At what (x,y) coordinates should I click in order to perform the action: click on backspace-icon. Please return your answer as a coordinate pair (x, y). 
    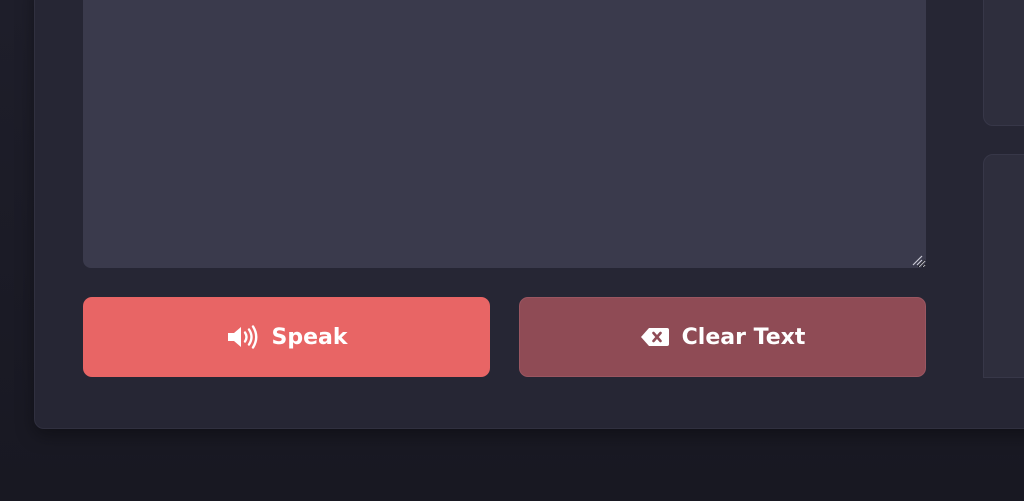
    Looking at the image, I should click on (655, 337).